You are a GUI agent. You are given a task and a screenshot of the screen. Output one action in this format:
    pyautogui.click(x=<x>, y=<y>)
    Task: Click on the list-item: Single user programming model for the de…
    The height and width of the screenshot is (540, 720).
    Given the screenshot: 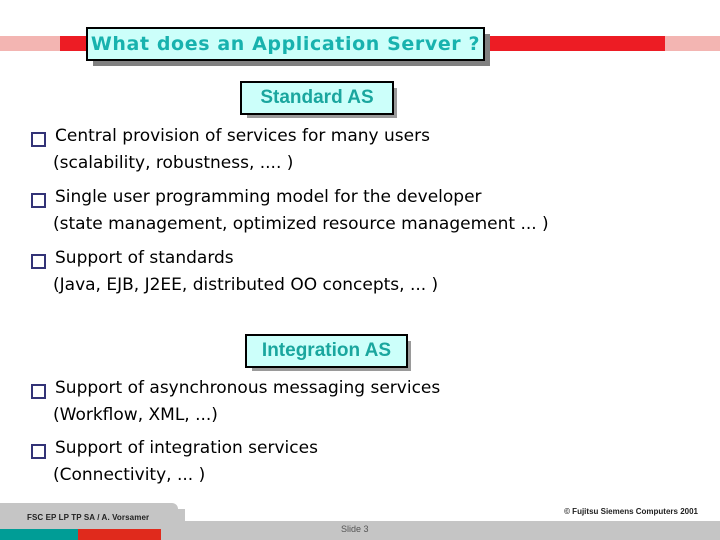 What is the action you would take?
    pyautogui.click(x=361, y=210)
    